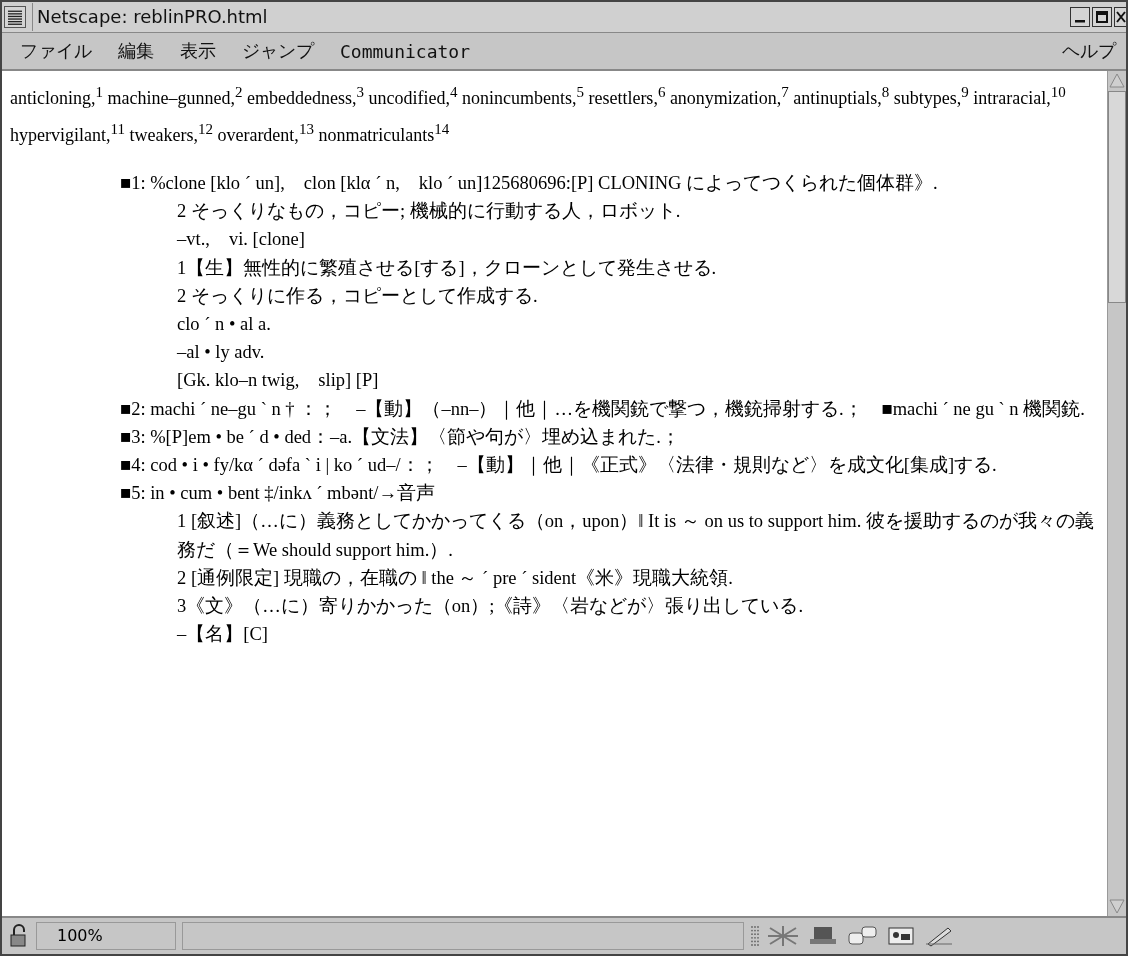  What do you see at coordinates (136, 51) in the screenshot?
I see `menu-item: 編集` at bounding box center [136, 51].